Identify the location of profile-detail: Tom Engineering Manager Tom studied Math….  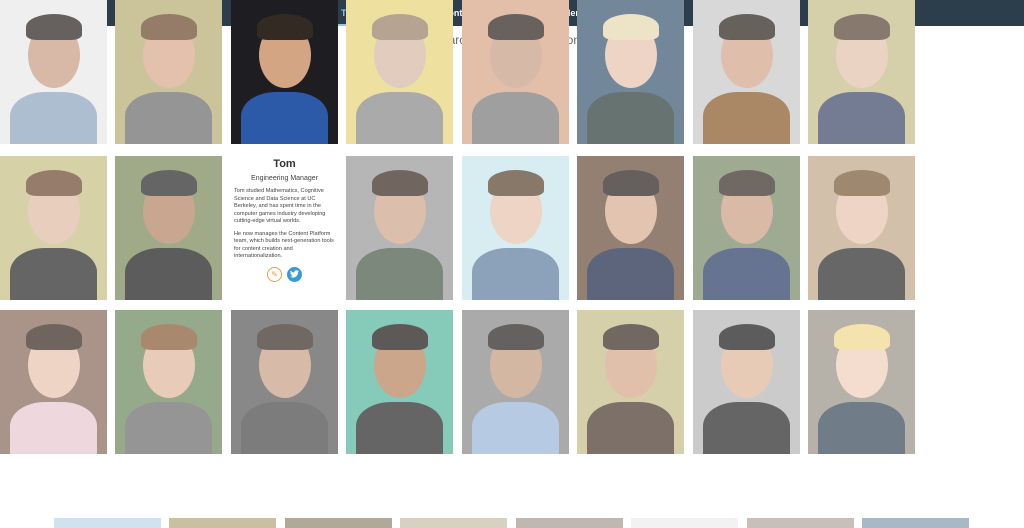
(284, 228).